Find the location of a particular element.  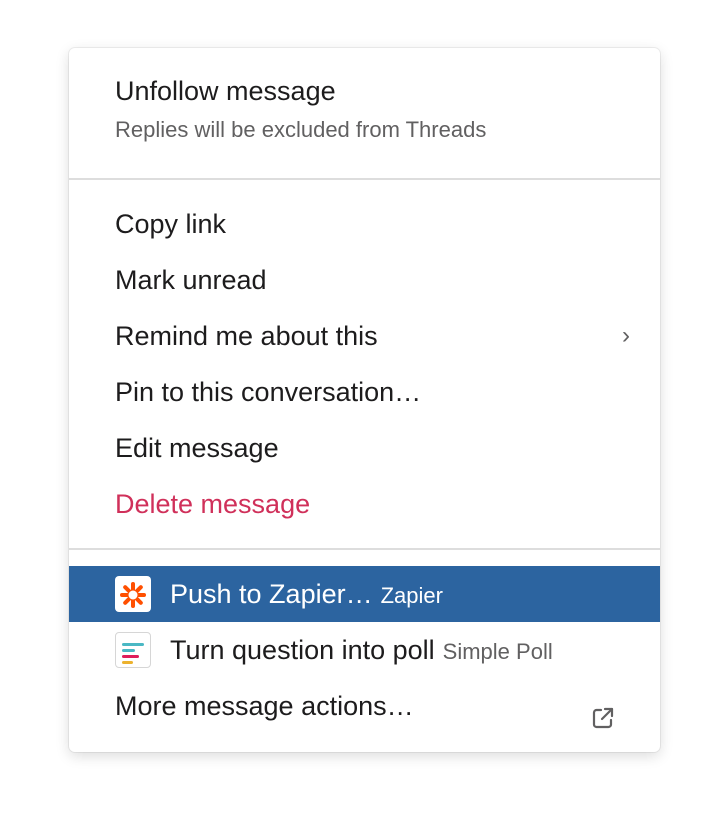

turn-question-into-poll-text: Turn question into poll Simple Poll is located at coordinates (361, 651).